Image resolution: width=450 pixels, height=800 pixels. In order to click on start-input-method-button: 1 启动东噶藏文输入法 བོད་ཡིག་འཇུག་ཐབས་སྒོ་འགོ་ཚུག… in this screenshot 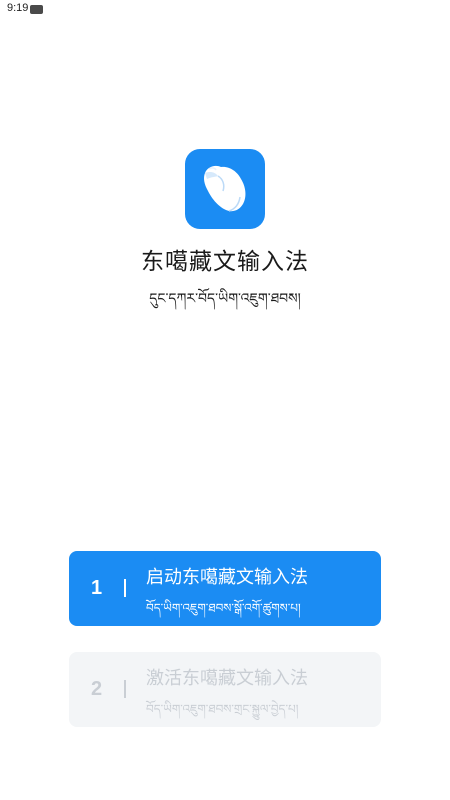, I will do `click(225, 588)`.